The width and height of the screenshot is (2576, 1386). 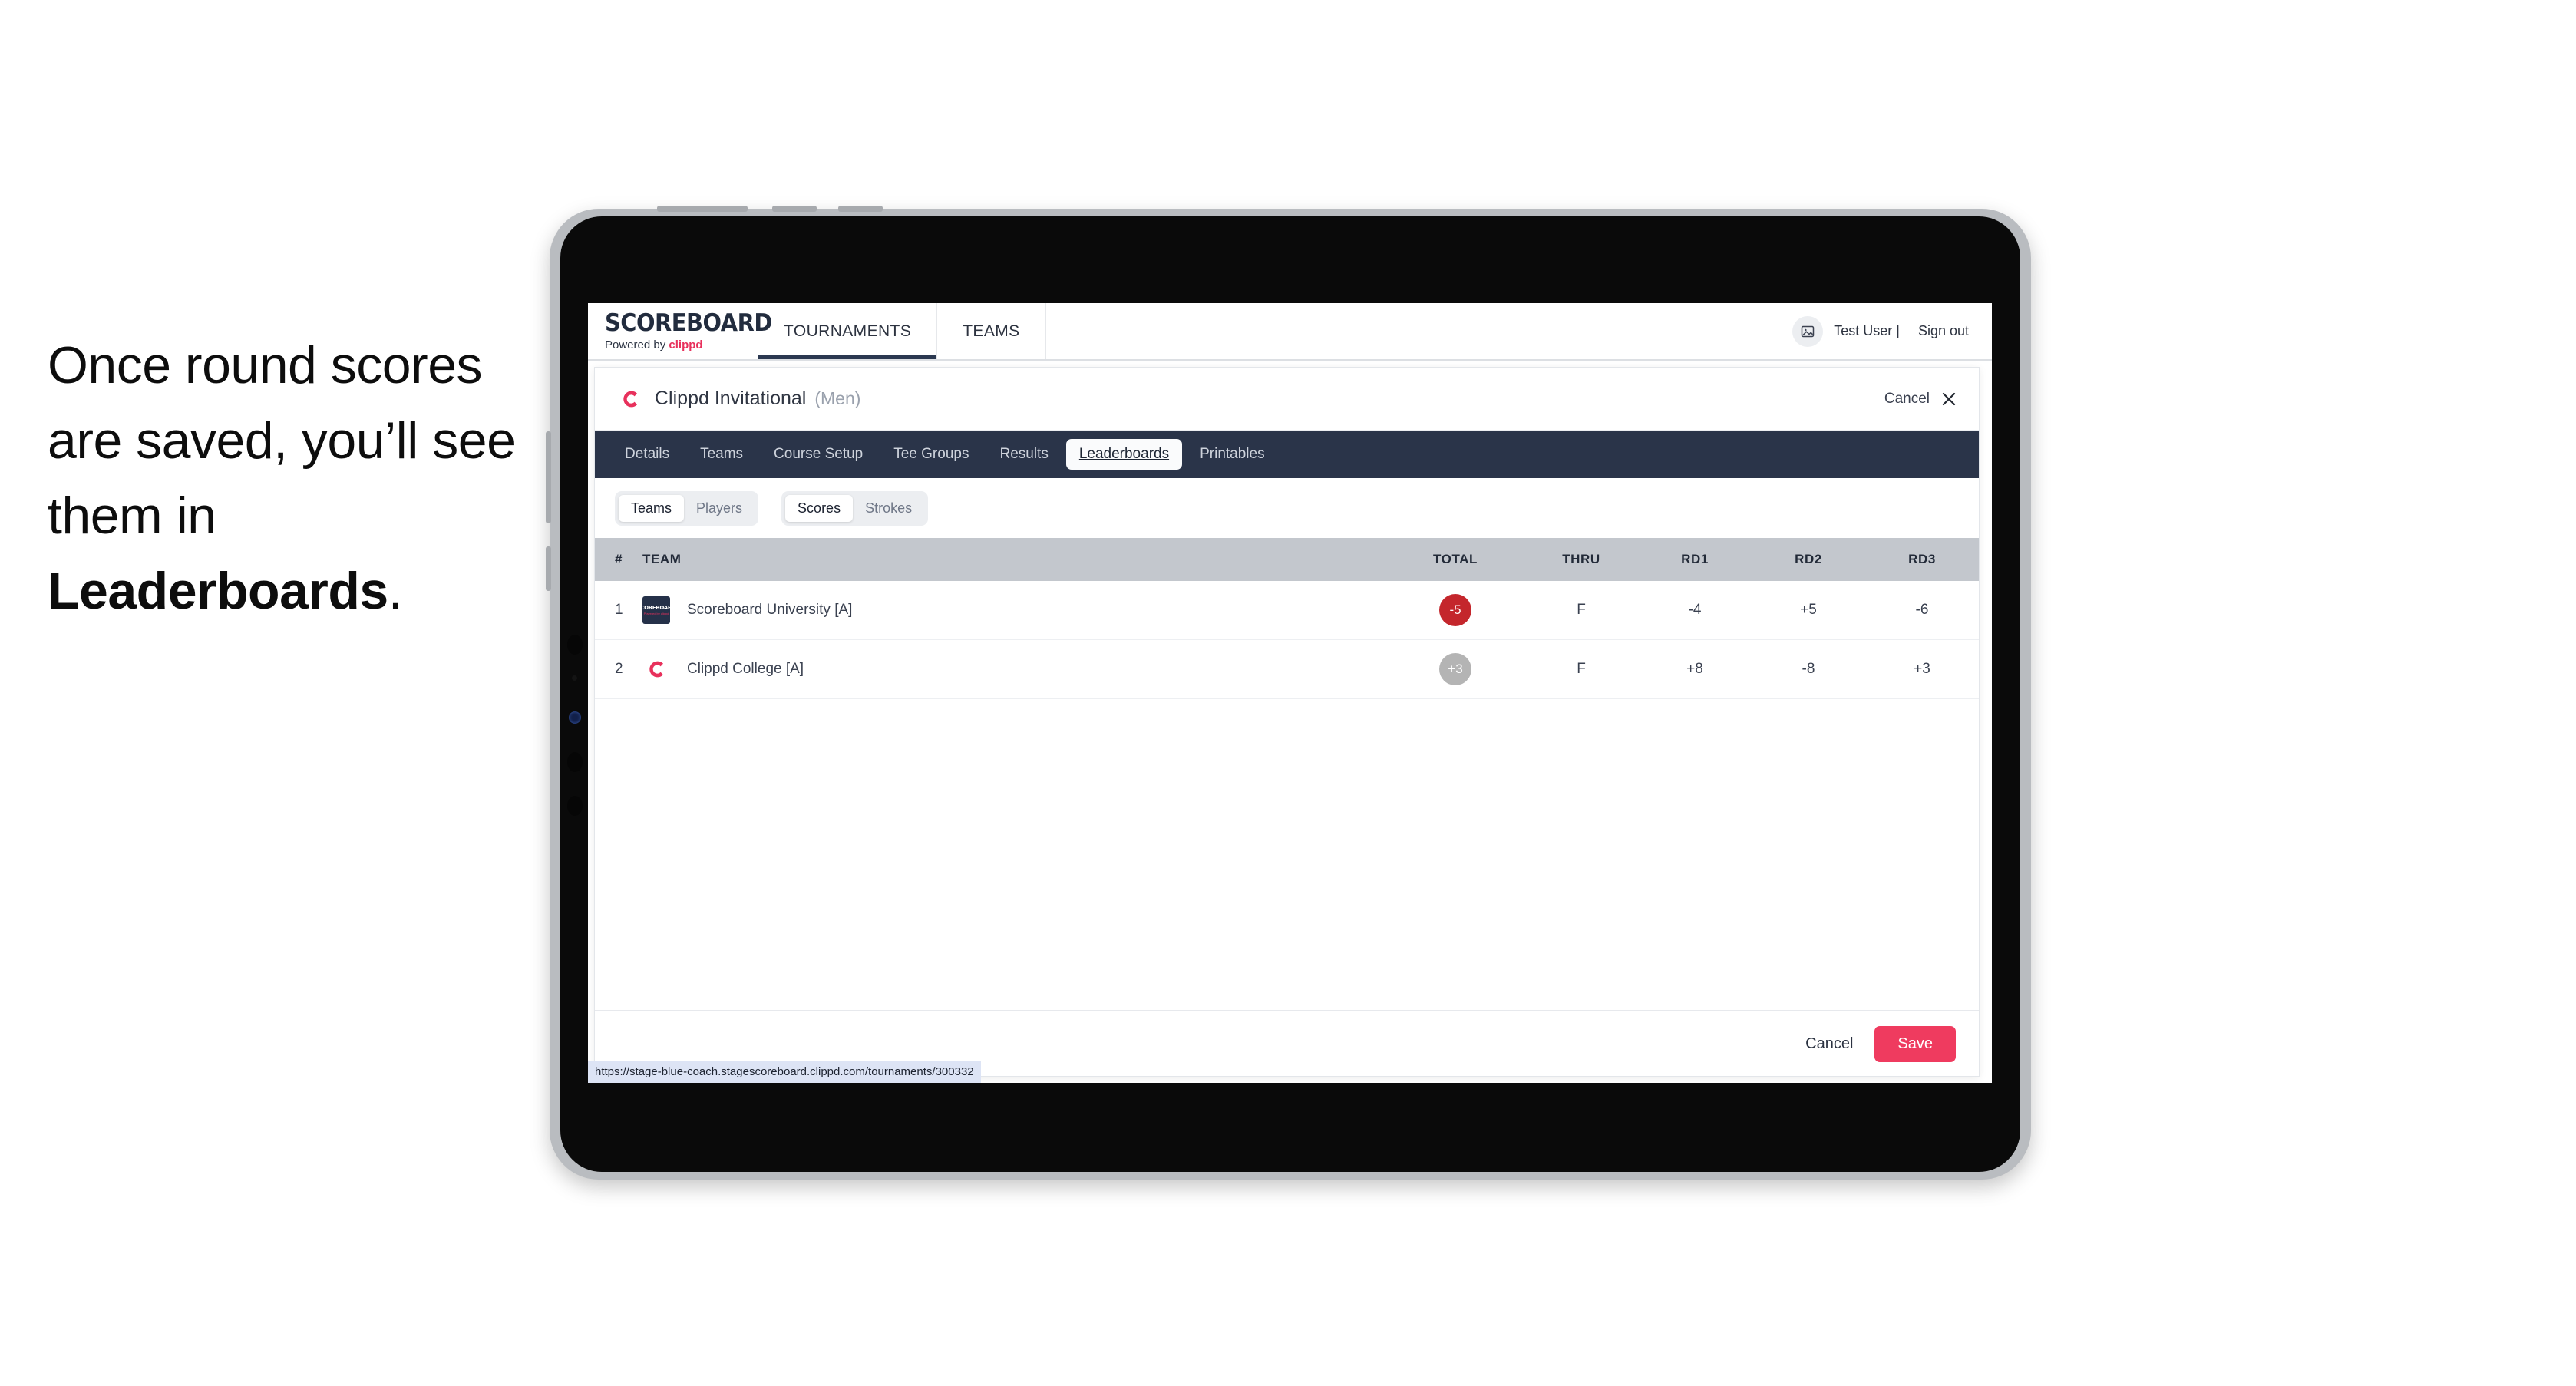 I want to click on status-badge: +3, so click(x=1455, y=669).